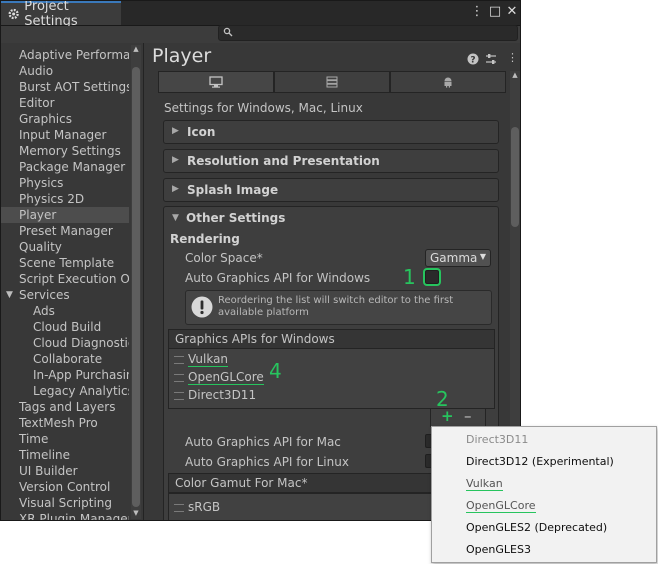 The height and width of the screenshot is (564, 658). I want to click on color-space-dropdown: Gamma ▼, so click(458, 258).